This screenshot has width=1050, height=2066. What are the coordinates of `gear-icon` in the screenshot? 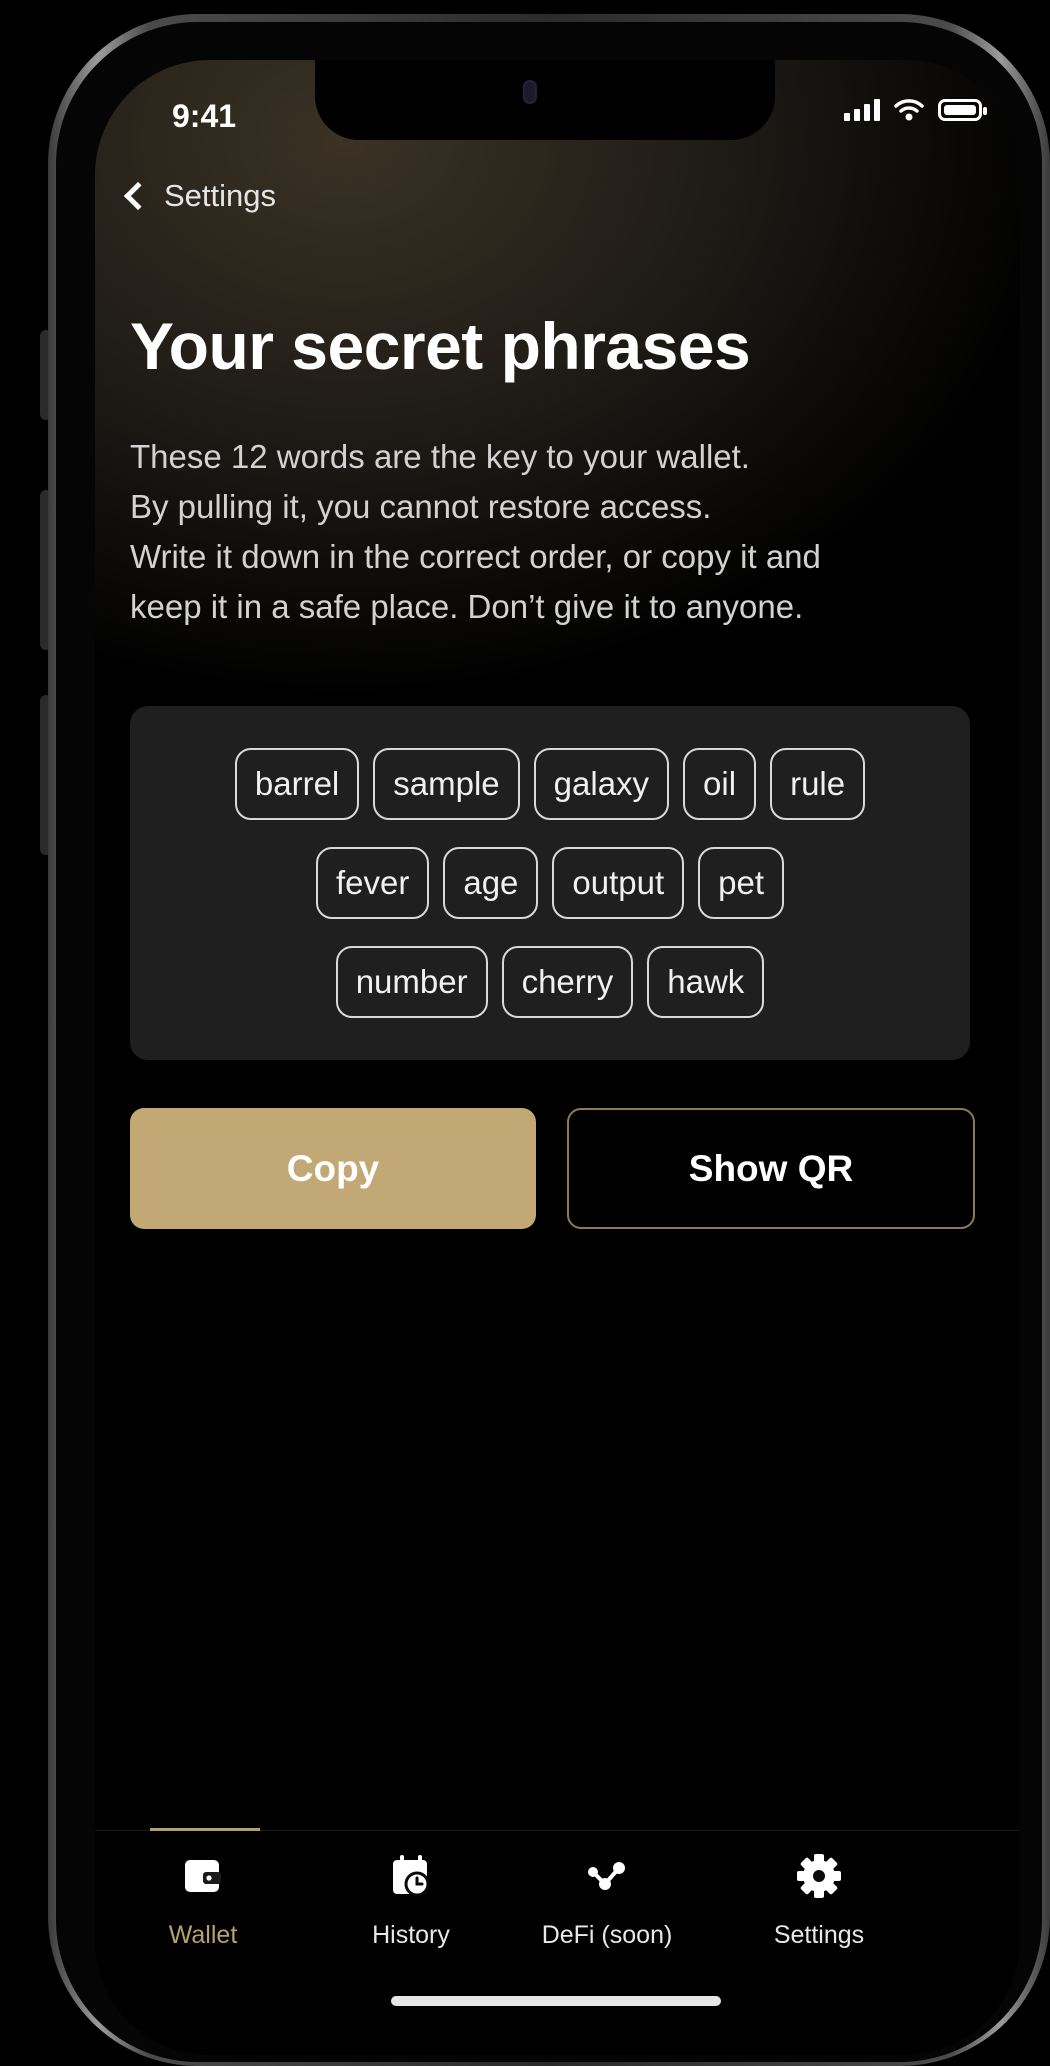 It's located at (819, 1876).